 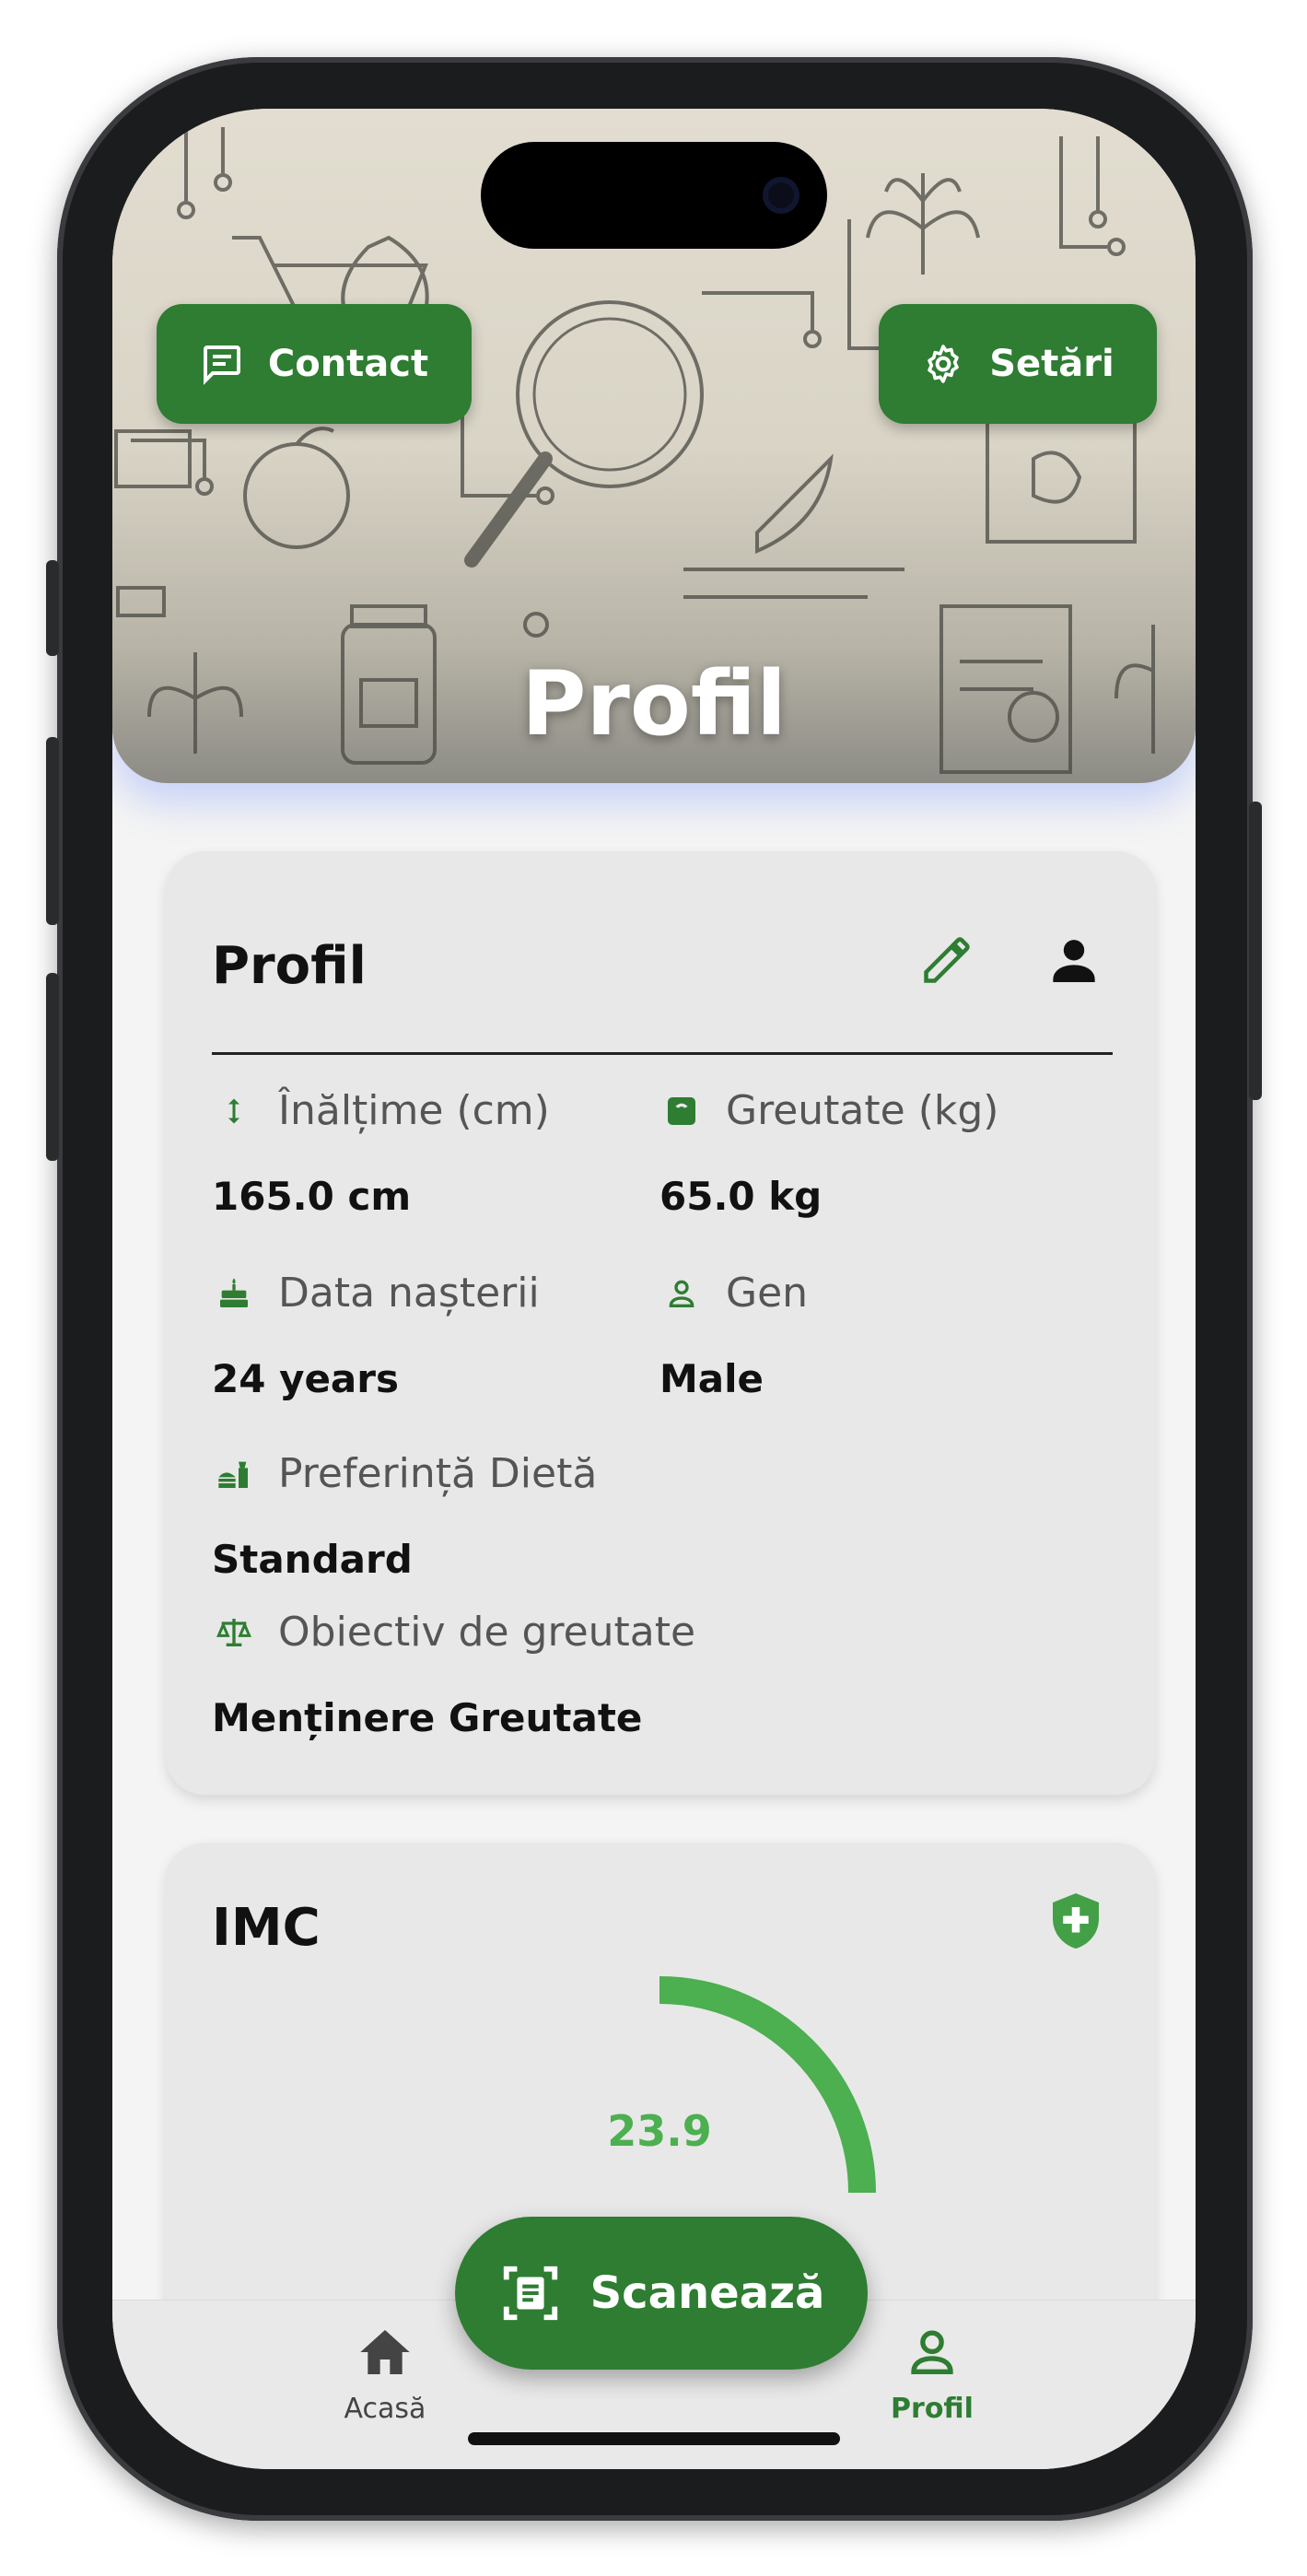 I want to click on food-icon, so click(x=234, y=1474).